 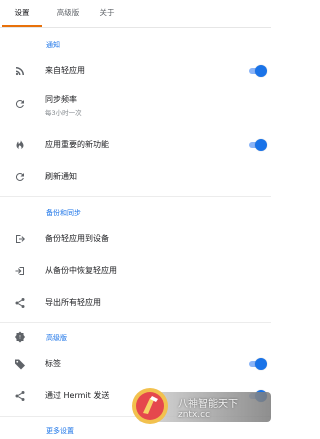 What do you see at coordinates (135, 364) in the screenshot?
I see `row-tags: 标签` at bounding box center [135, 364].